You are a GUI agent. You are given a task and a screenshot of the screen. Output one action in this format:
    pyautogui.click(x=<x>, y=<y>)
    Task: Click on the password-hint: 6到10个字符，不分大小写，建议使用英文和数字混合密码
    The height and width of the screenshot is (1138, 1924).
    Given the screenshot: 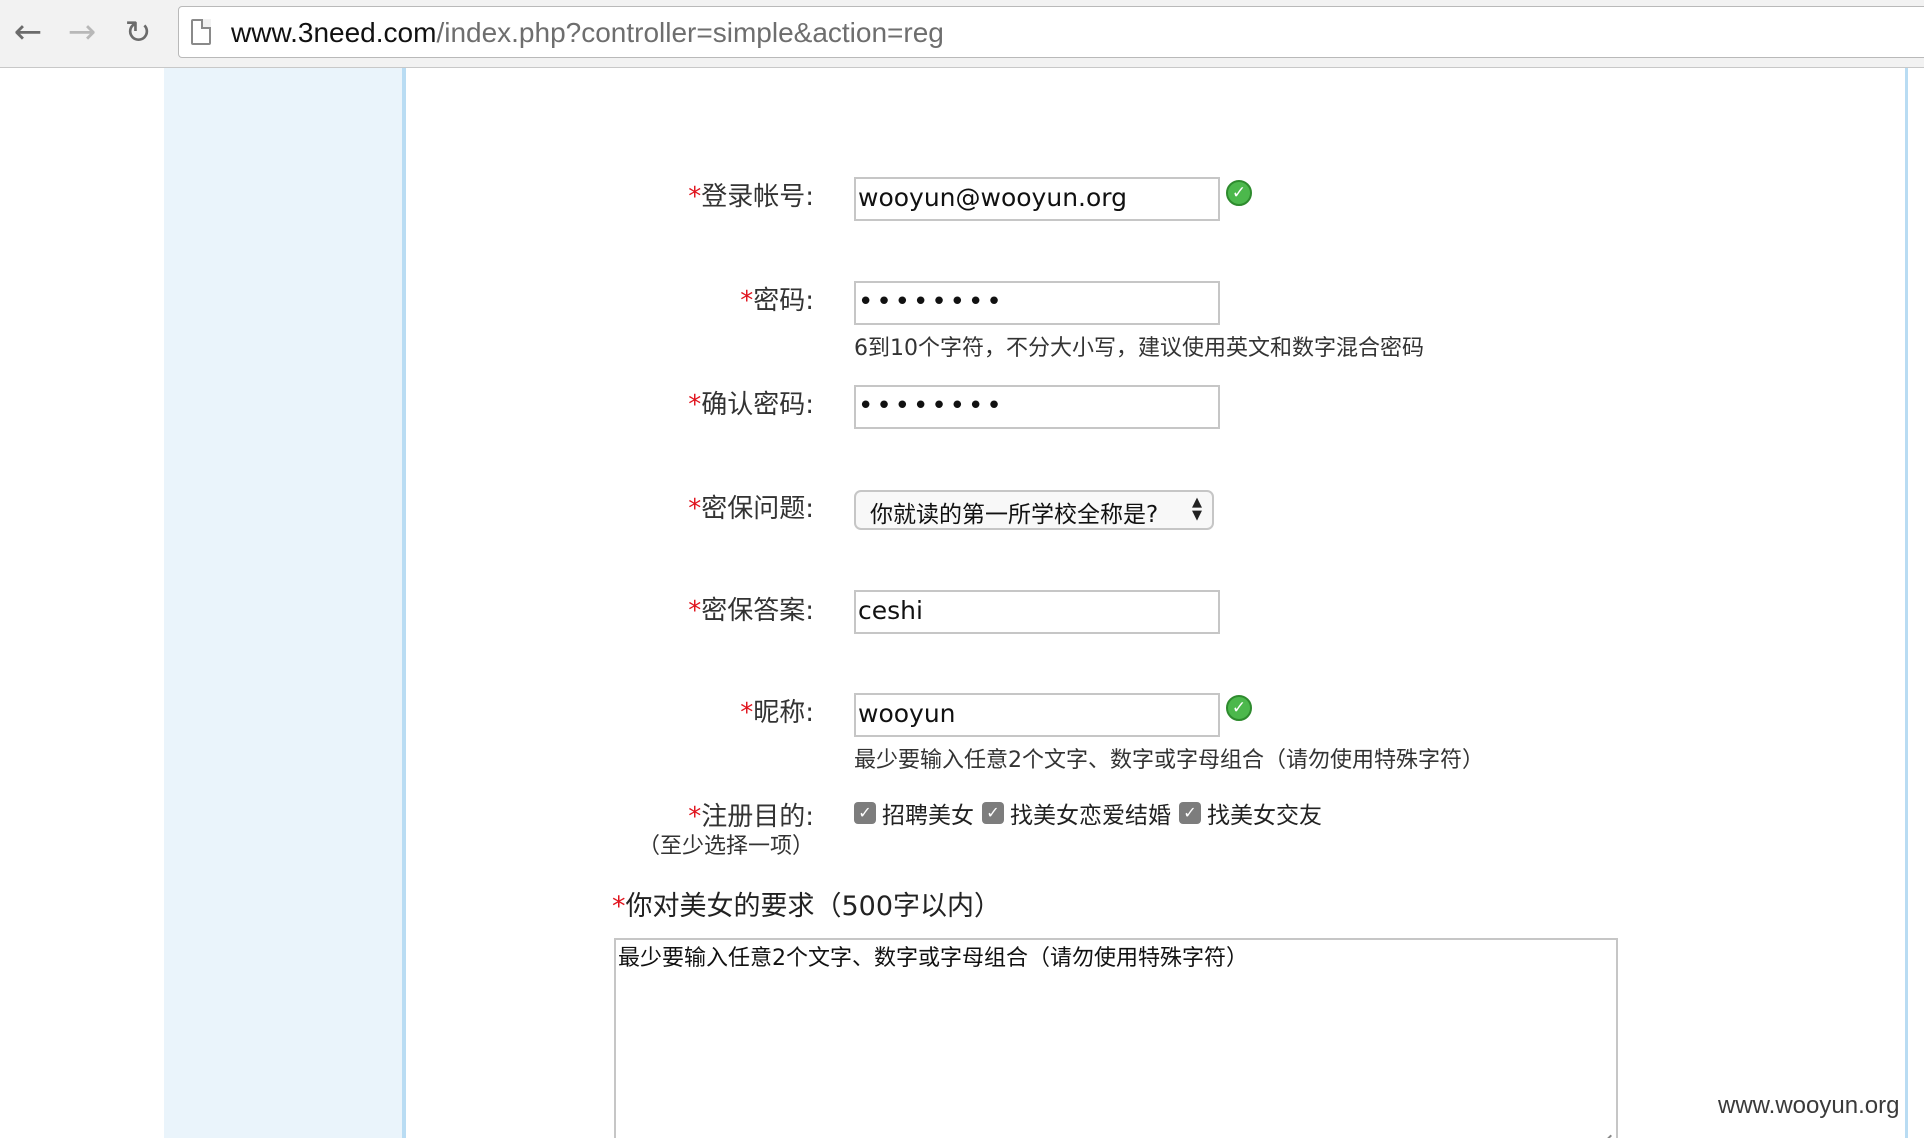 What is the action you would take?
    pyautogui.click(x=1139, y=348)
    